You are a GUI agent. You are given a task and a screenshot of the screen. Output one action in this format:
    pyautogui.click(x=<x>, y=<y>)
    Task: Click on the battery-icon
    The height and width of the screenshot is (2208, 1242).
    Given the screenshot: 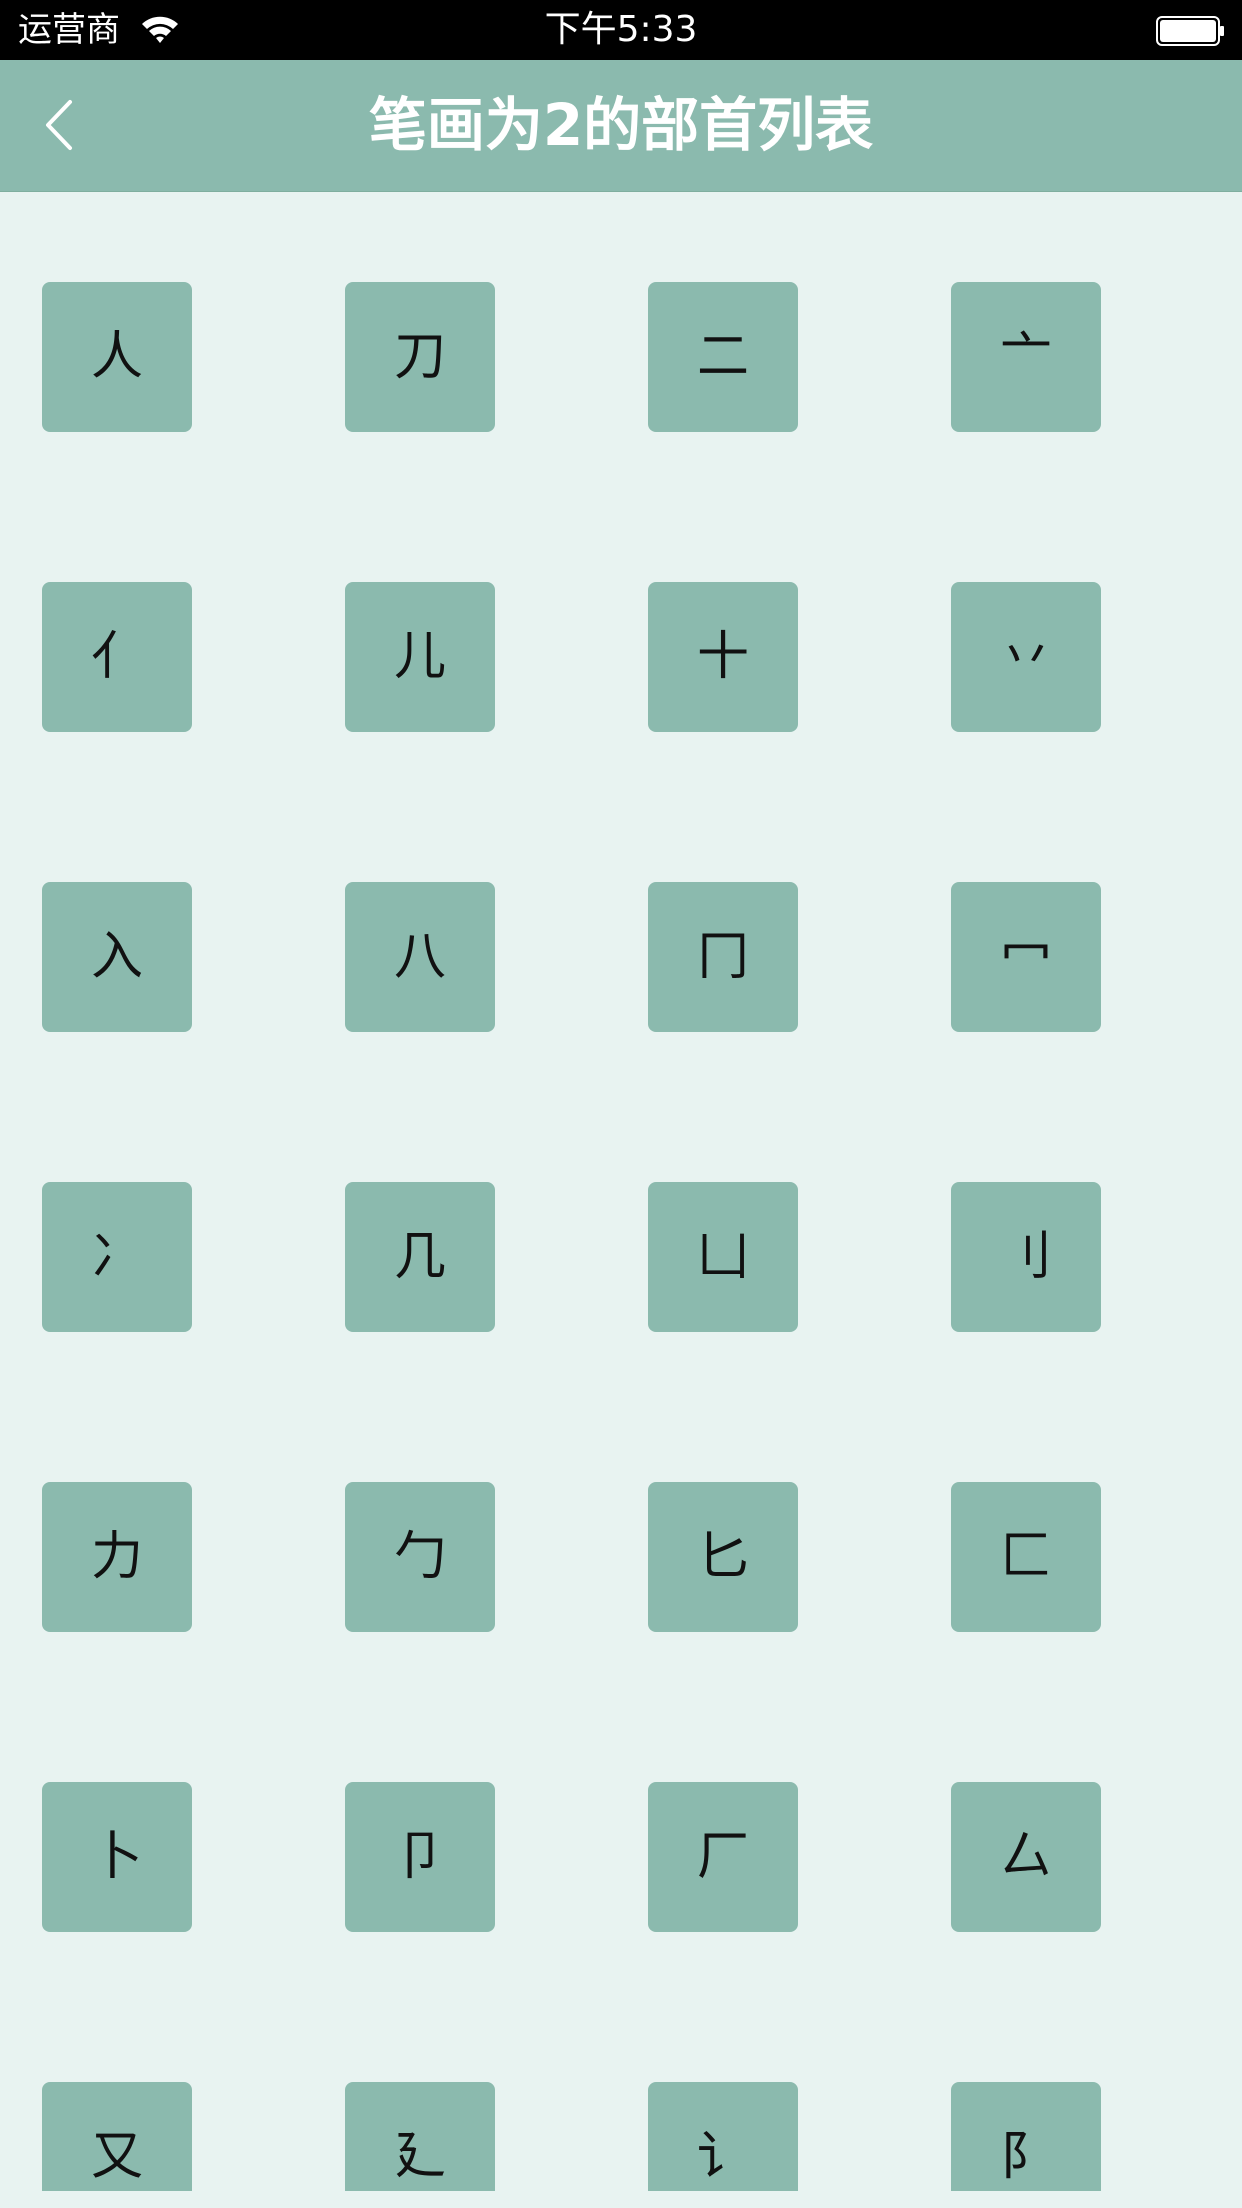 What is the action you would take?
    pyautogui.click(x=1191, y=31)
    